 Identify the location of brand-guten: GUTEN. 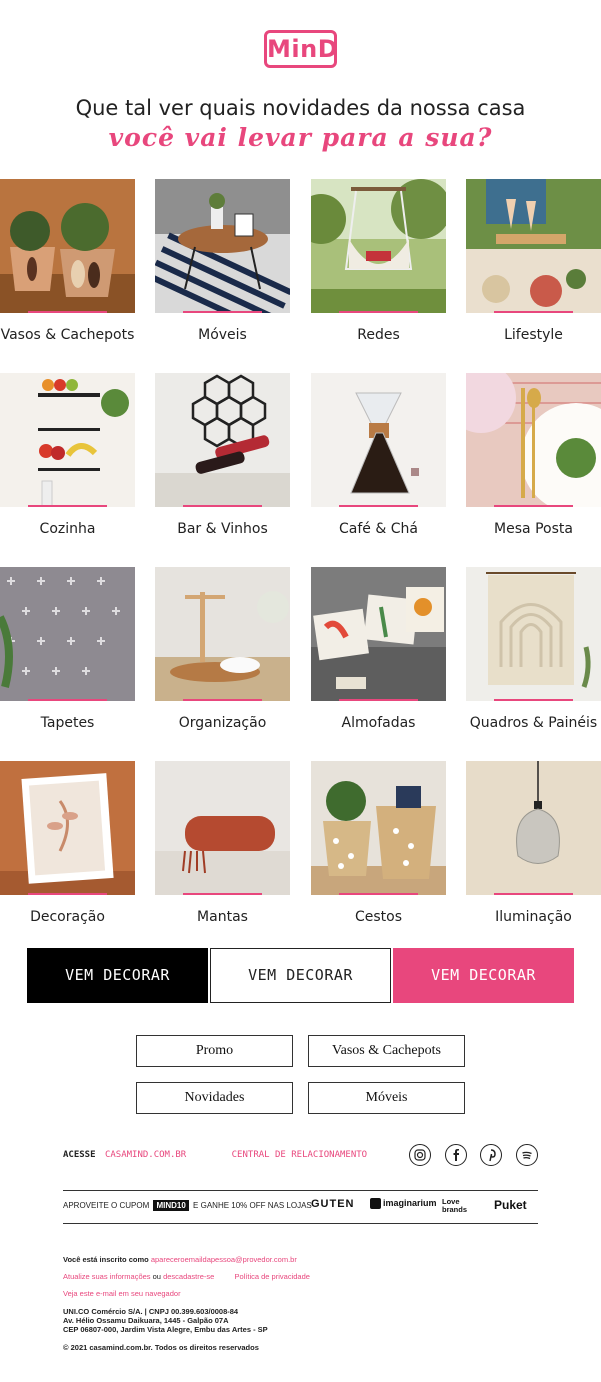
(333, 1204).